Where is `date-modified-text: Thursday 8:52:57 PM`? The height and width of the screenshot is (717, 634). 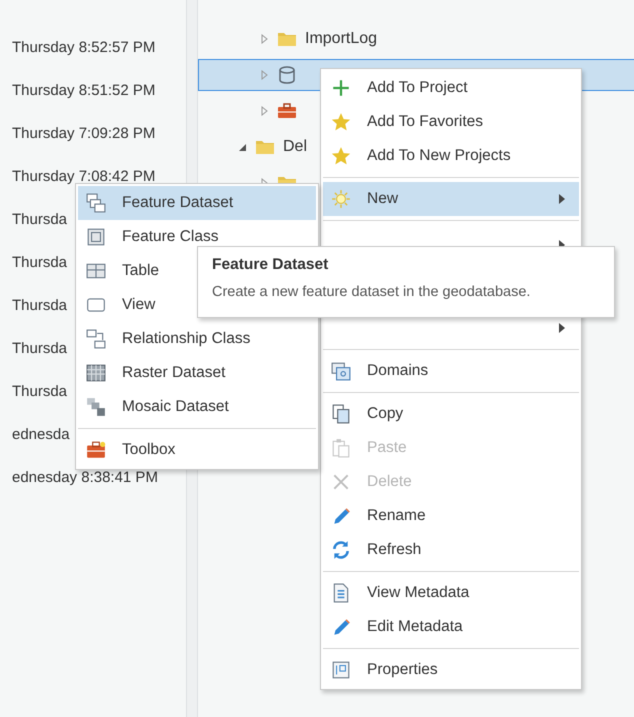 date-modified-text: Thursday 8:52:57 PM is located at coordinates (83, 48).